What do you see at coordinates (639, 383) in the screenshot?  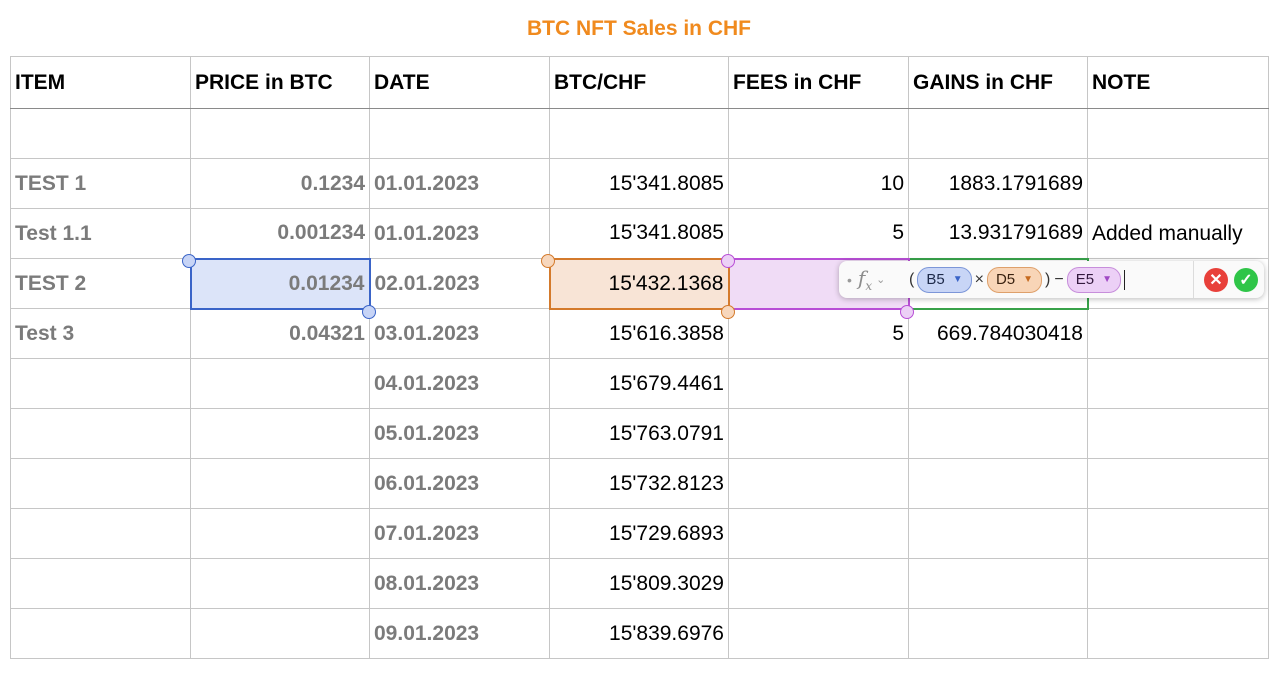 I see `table-cell: 15'679.4461` at bounding box center [639, 383].